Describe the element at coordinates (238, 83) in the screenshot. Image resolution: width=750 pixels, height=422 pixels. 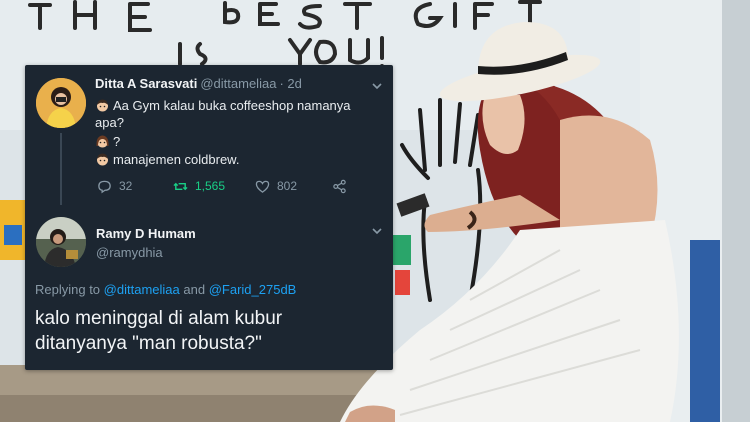
I see `author-handle: @dittameliaa` at that location.